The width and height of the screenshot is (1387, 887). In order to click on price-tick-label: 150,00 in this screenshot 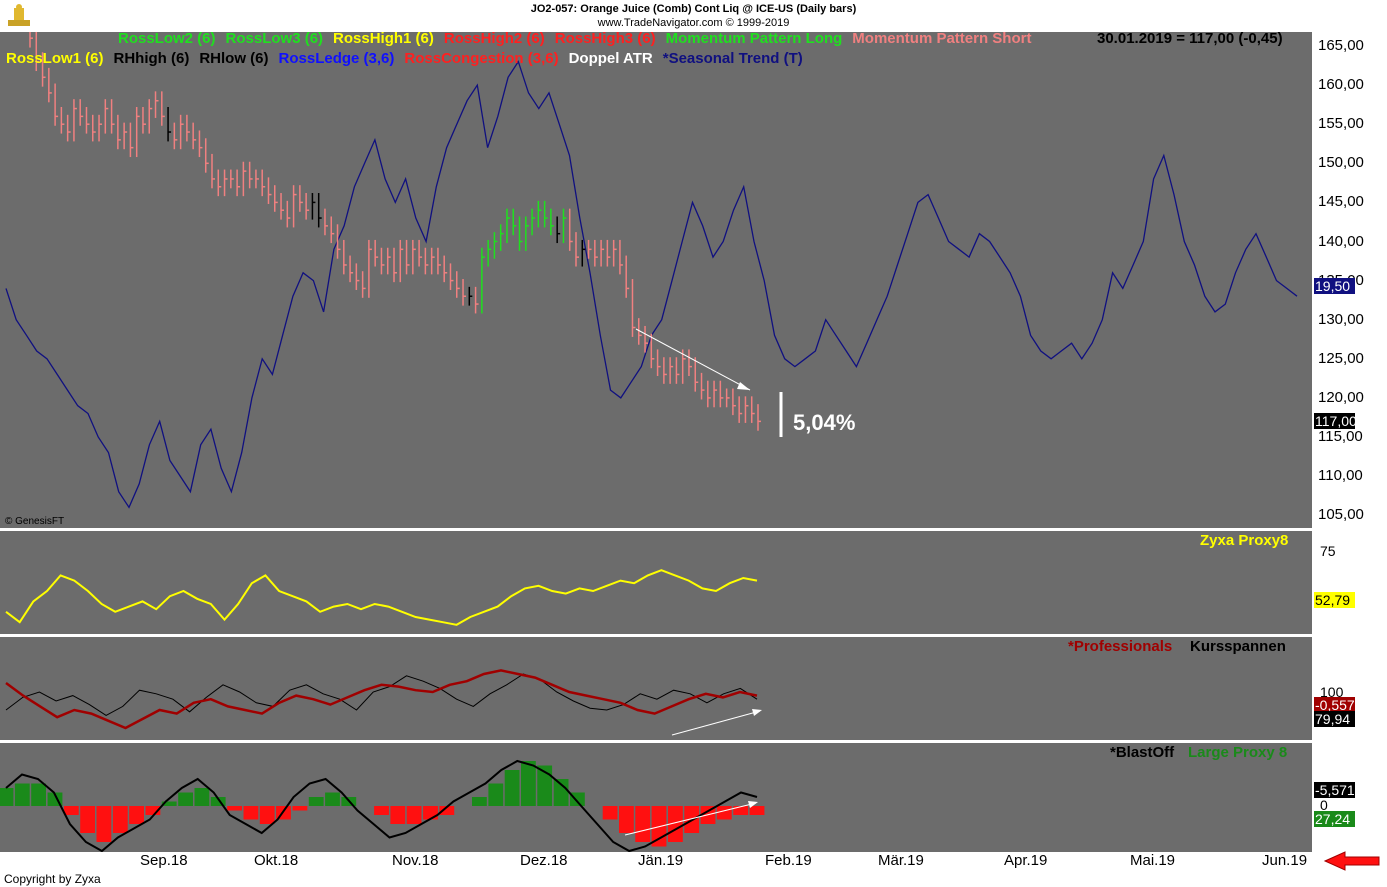, I will do `click(1341, 163)`.